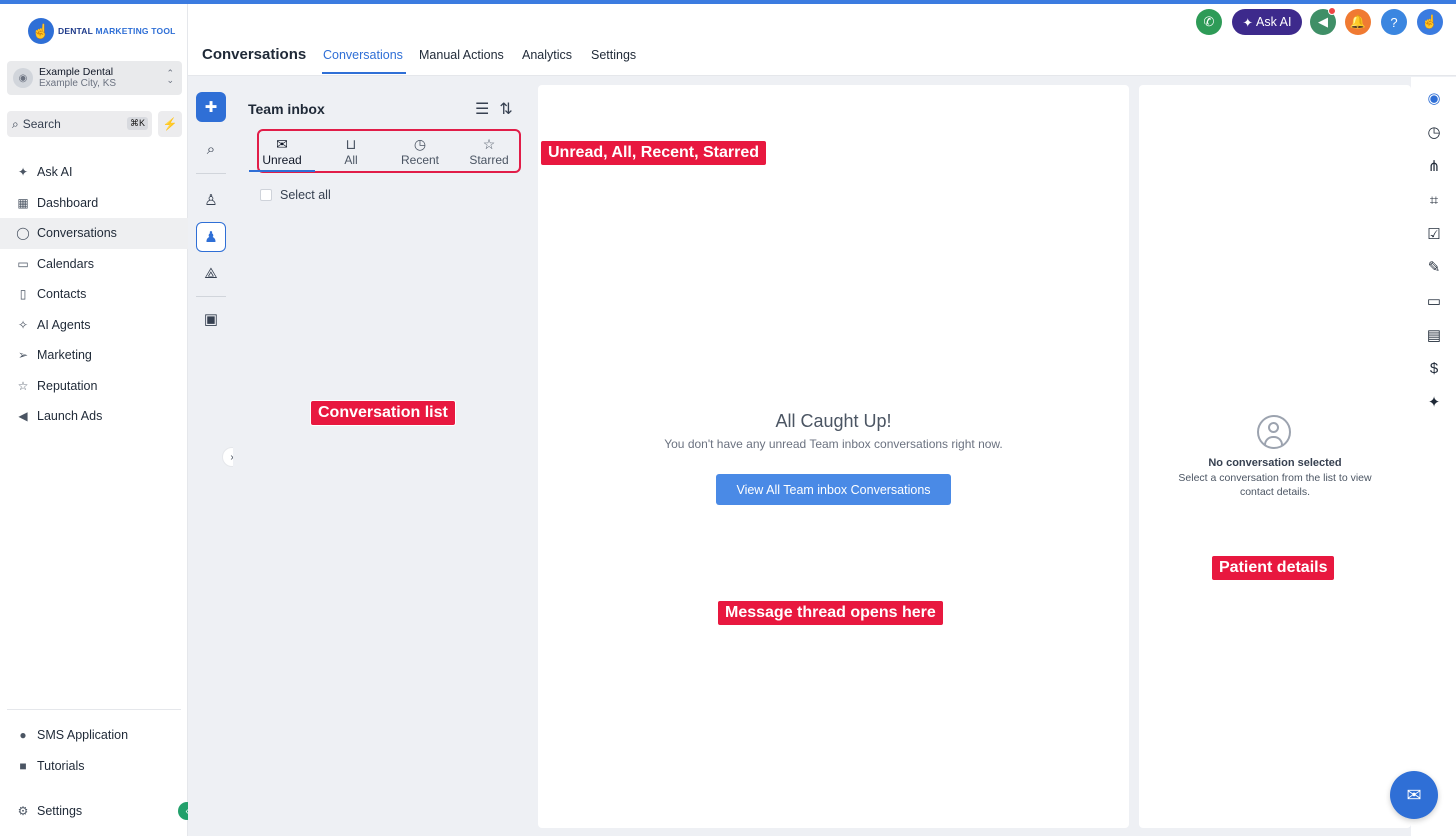 The image size is (1456, 836). What do you see at coordinates (94, 766) in the screenshot?
I see `sidebar-item-tutorials: ■ Tutorials` at bounding box center [94, 766].